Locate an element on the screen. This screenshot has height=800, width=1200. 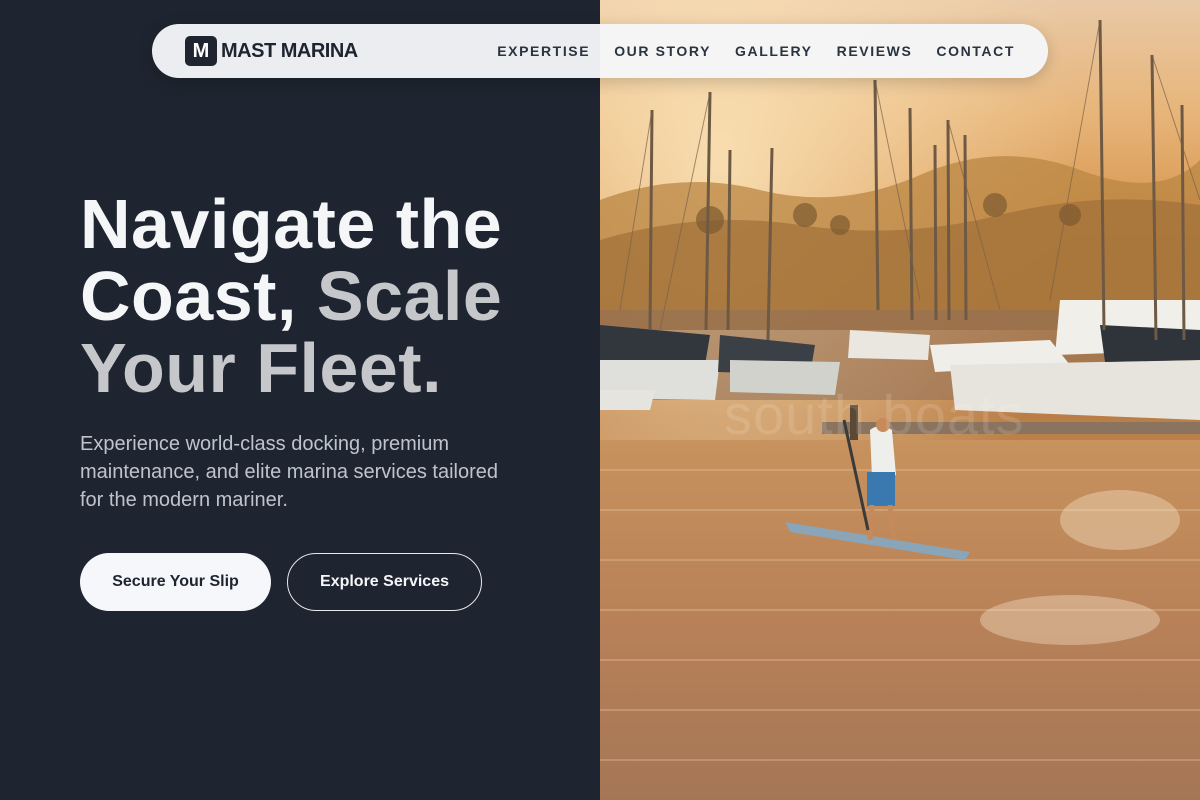
hero-title: Navigate the Coast, Scale Your Fleet. is located at coordinates (330, 296).